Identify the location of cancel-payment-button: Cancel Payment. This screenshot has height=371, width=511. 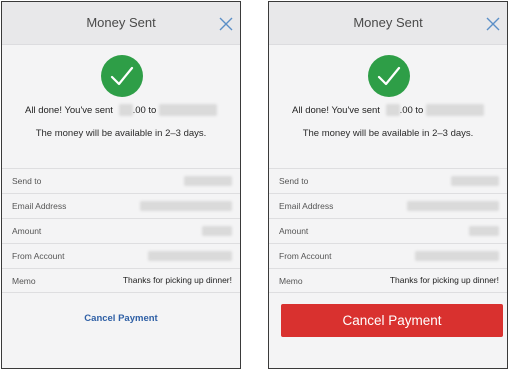
(392, 320).